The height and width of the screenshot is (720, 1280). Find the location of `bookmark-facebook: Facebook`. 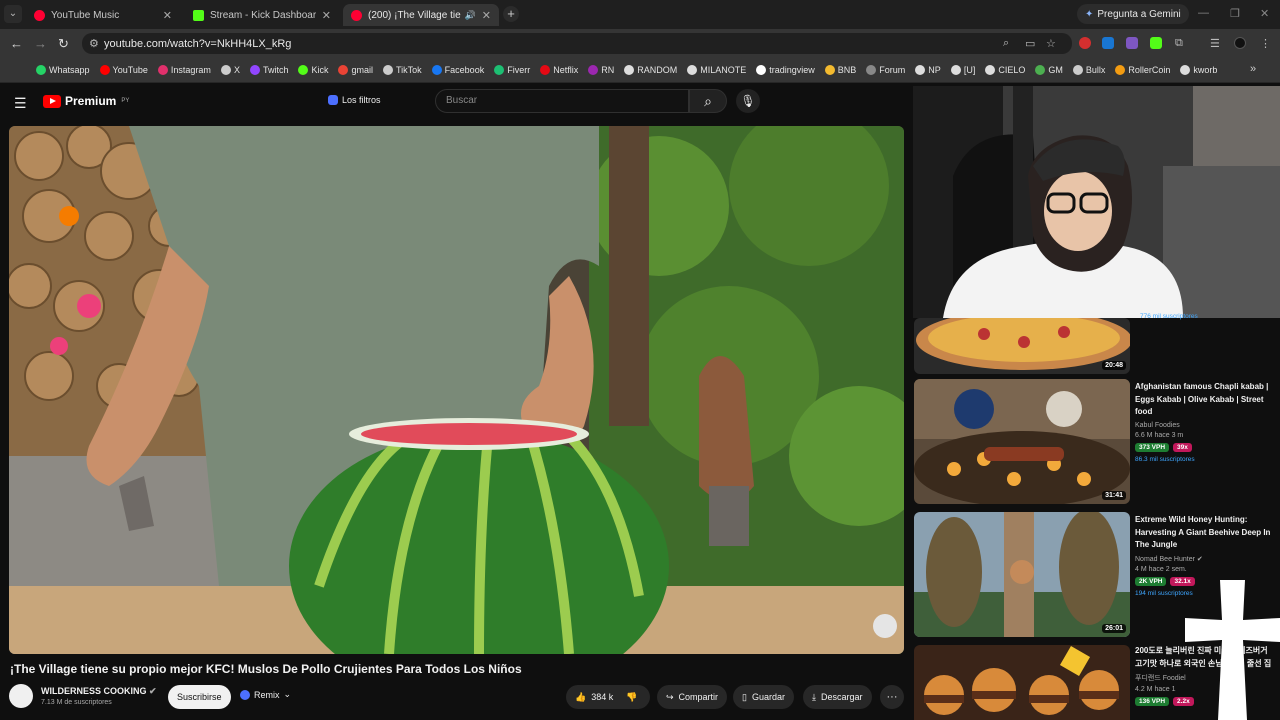

bookmark-facebook: Facebook is located at coordinates (457, 70).